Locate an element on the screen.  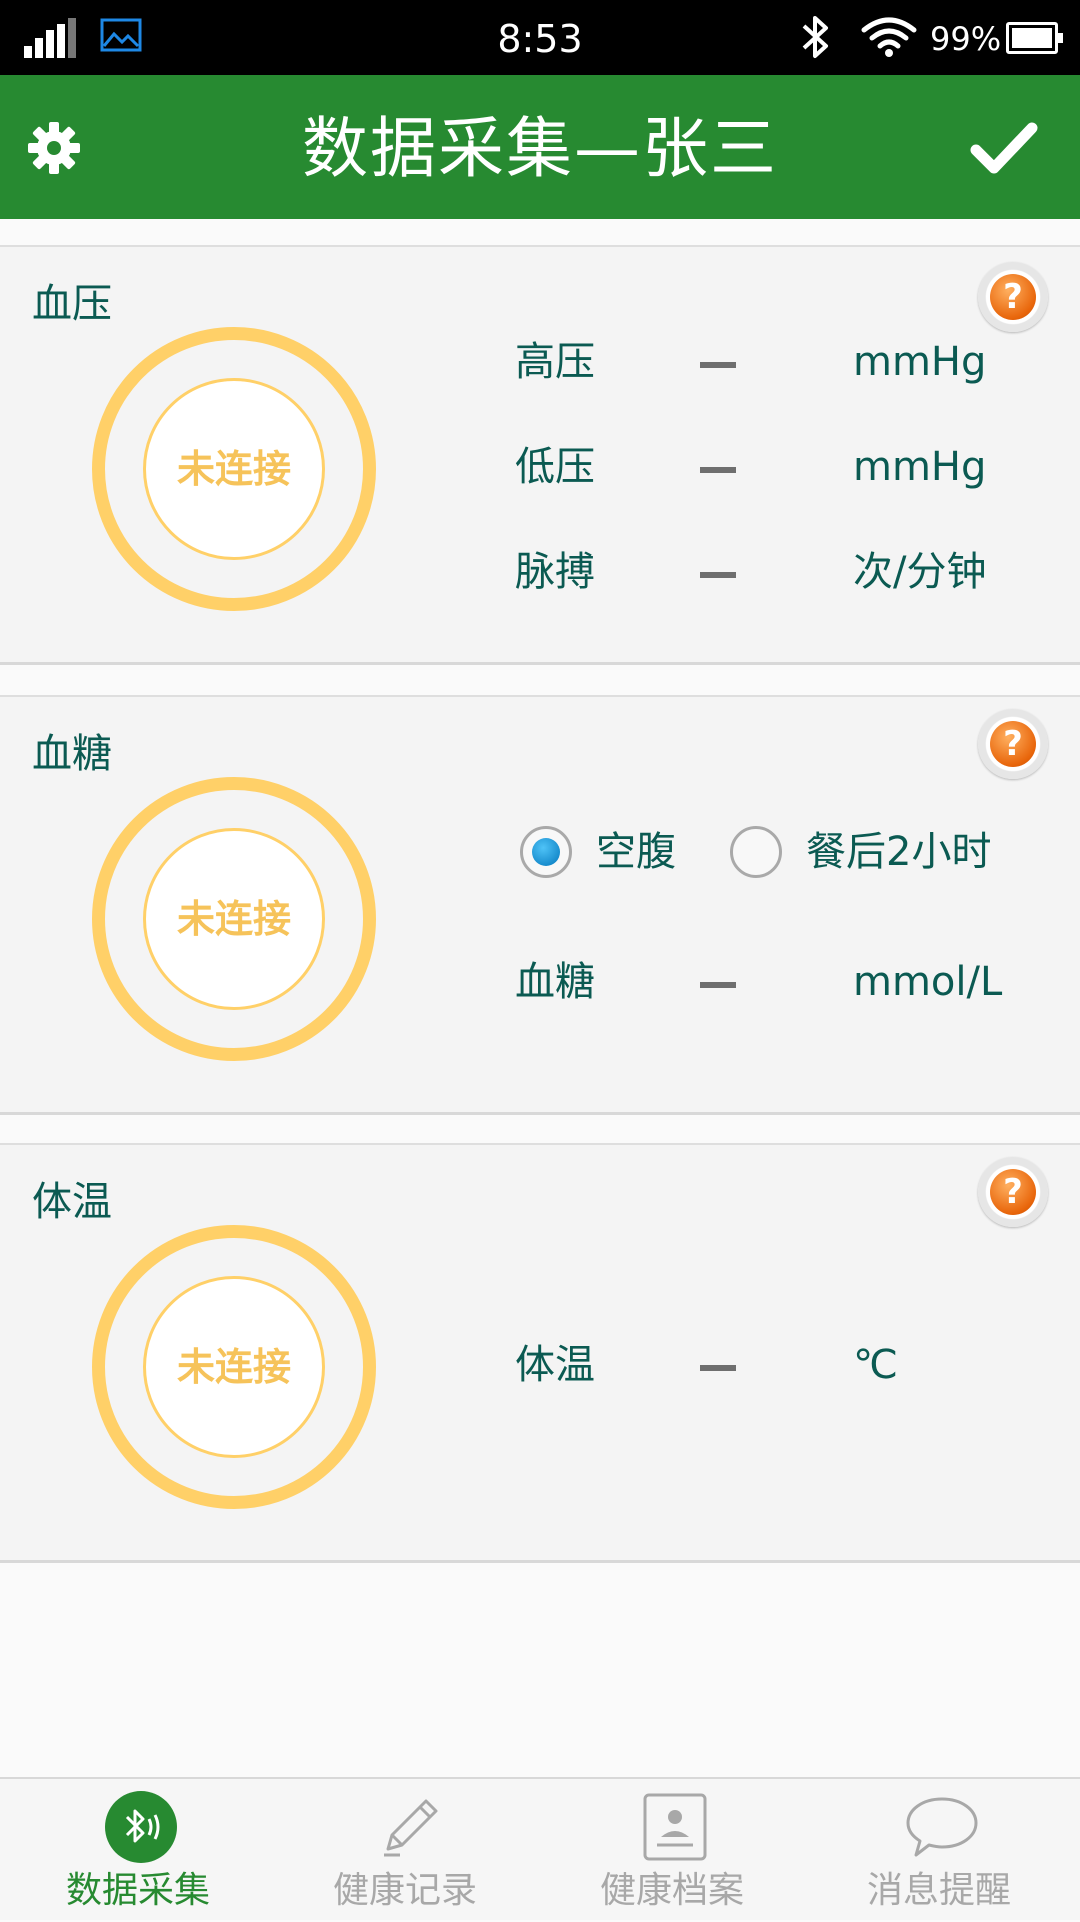
reading-row-diastolic: 低压 mmHg is located at coordinates (540, 467).